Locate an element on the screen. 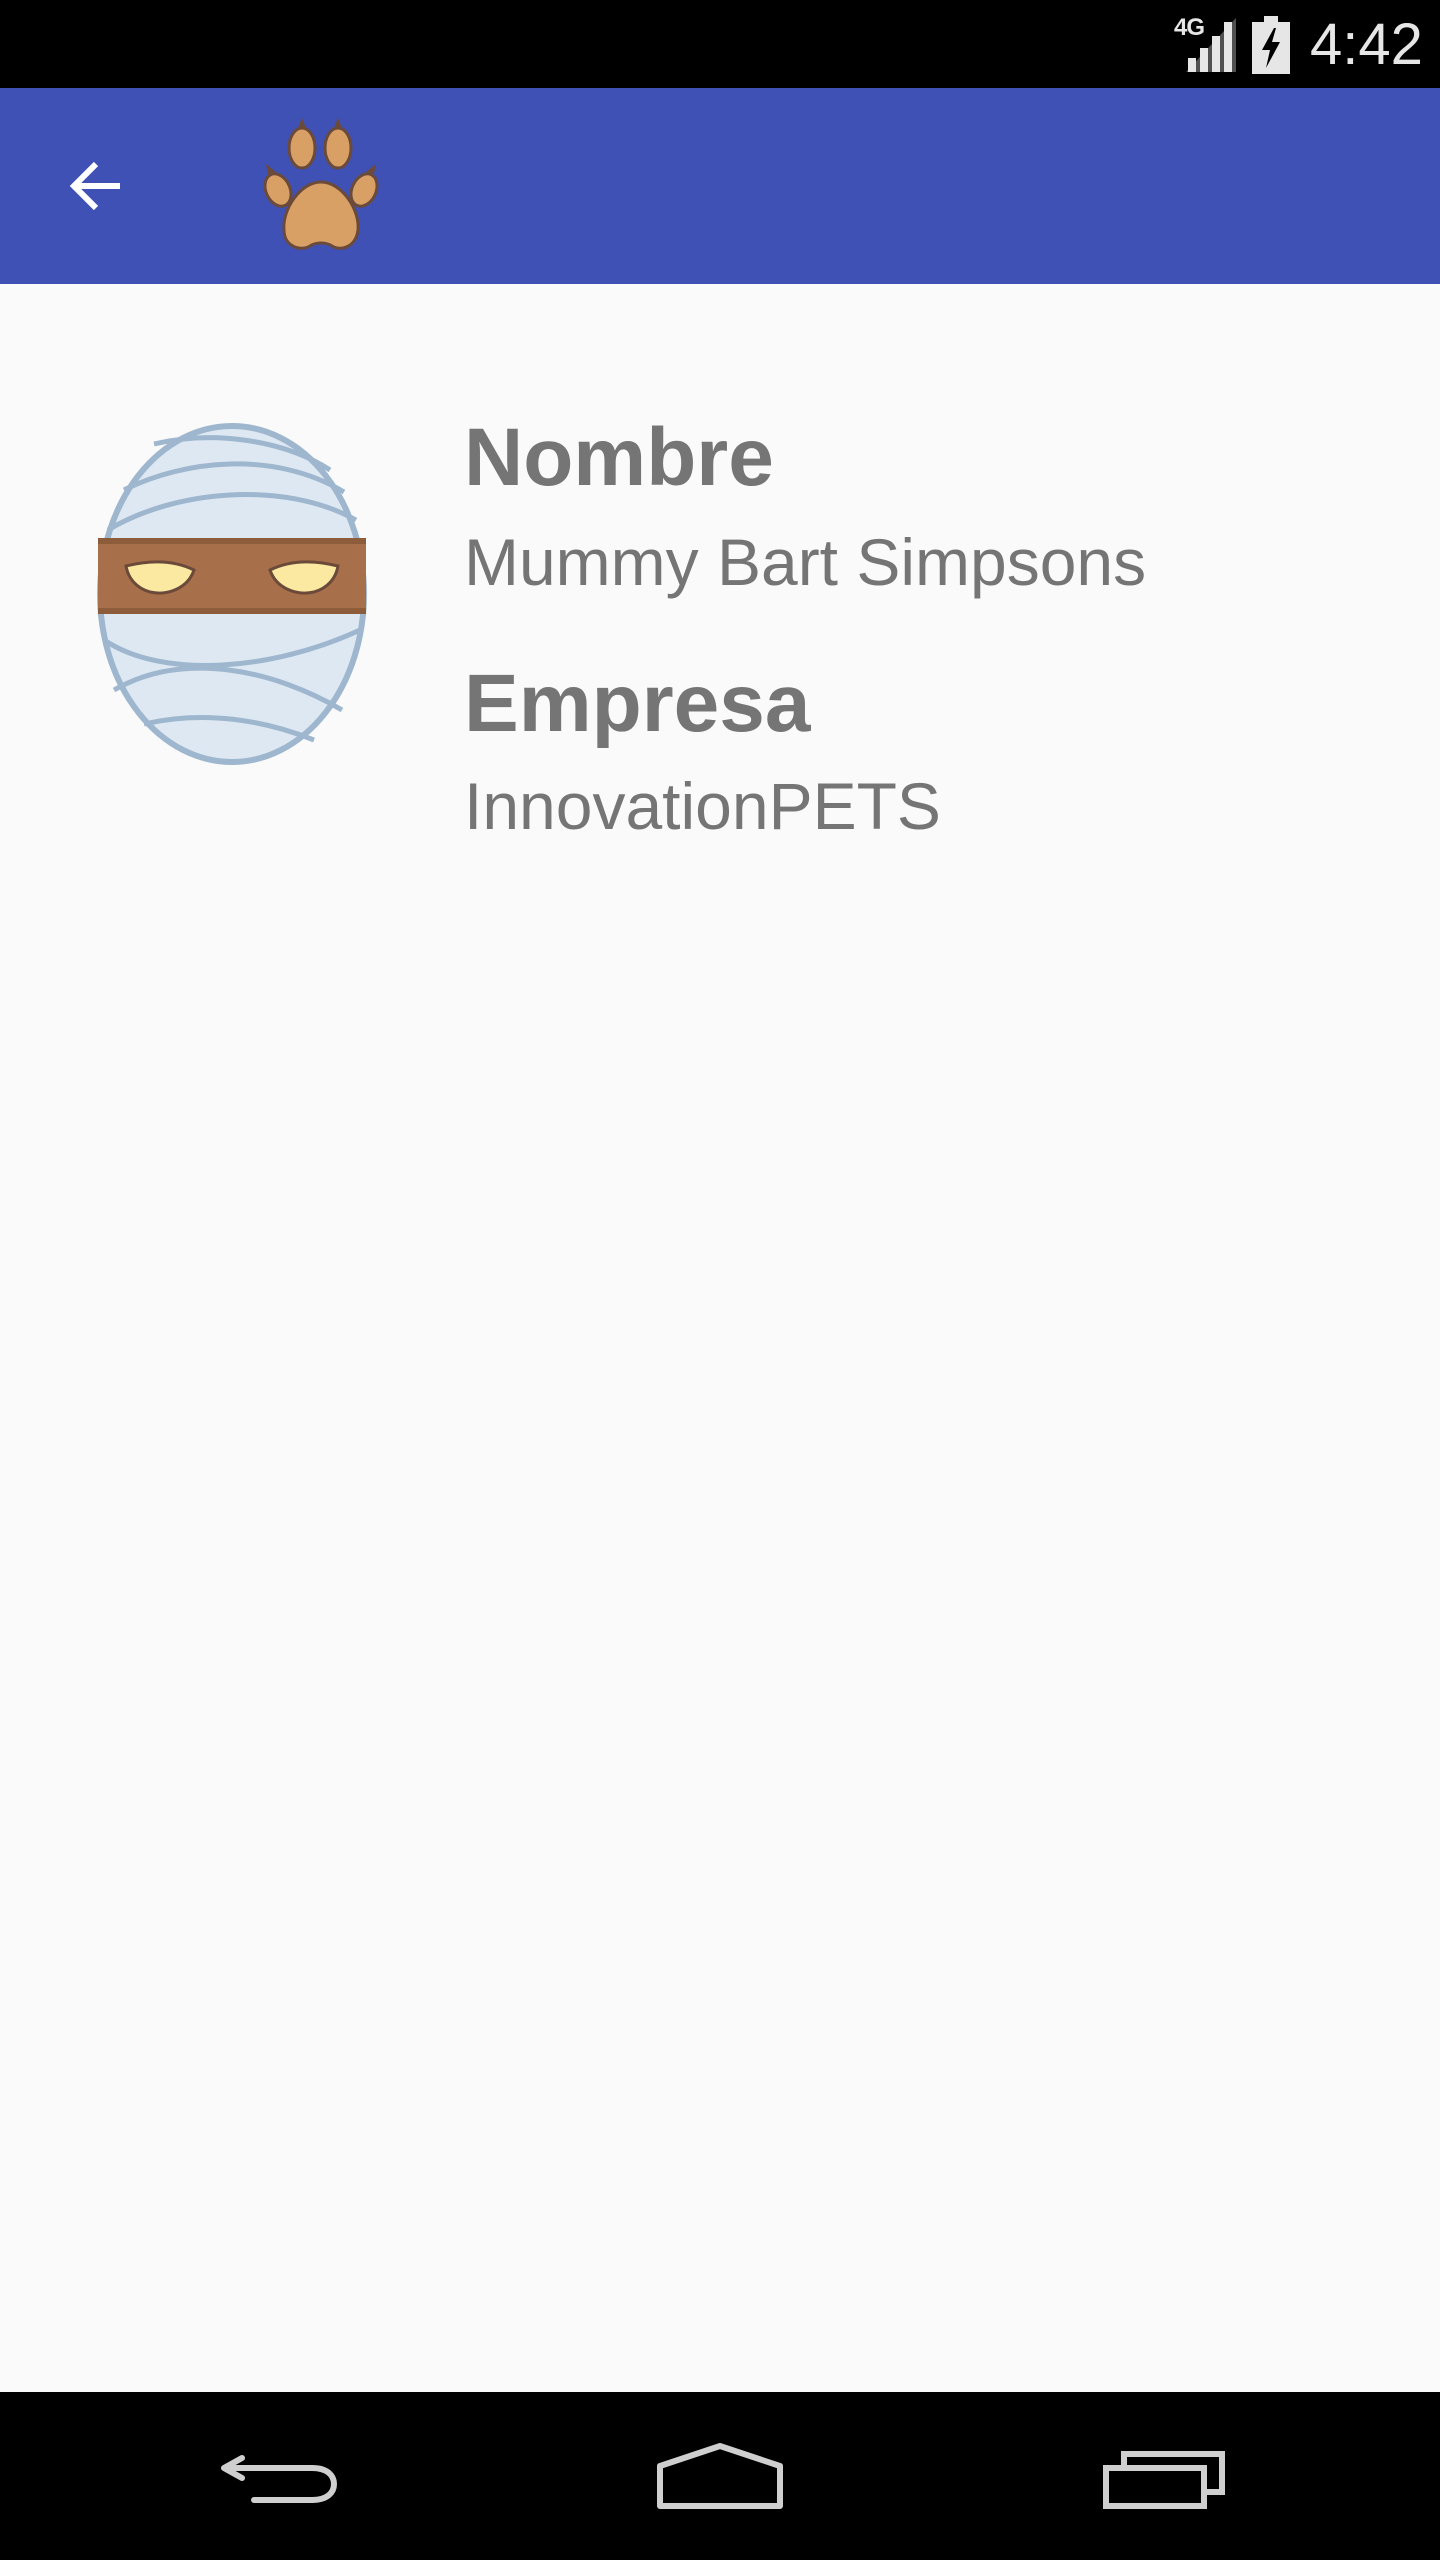 The width and height of the screenshot is (1440, 2560). name-label: Nombre is located at coordinates (619, 457).